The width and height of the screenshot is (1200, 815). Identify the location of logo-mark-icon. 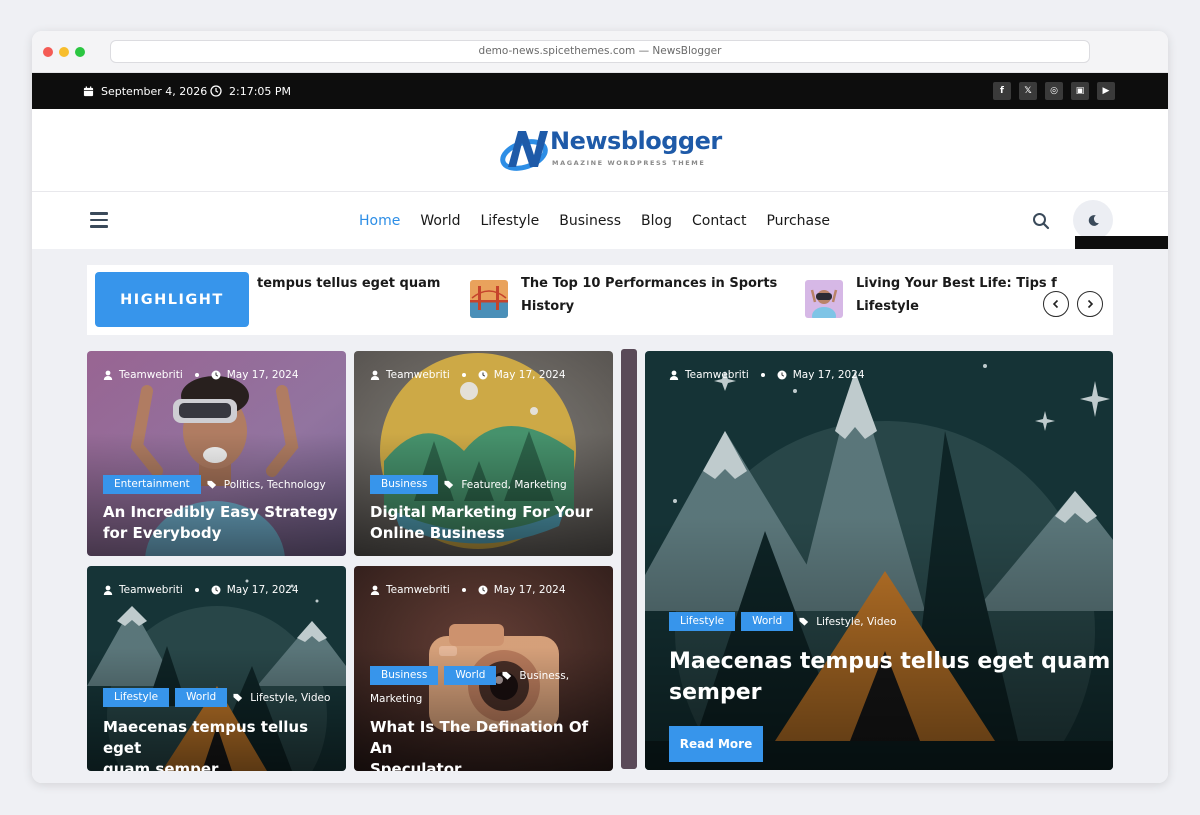
(524, 151).